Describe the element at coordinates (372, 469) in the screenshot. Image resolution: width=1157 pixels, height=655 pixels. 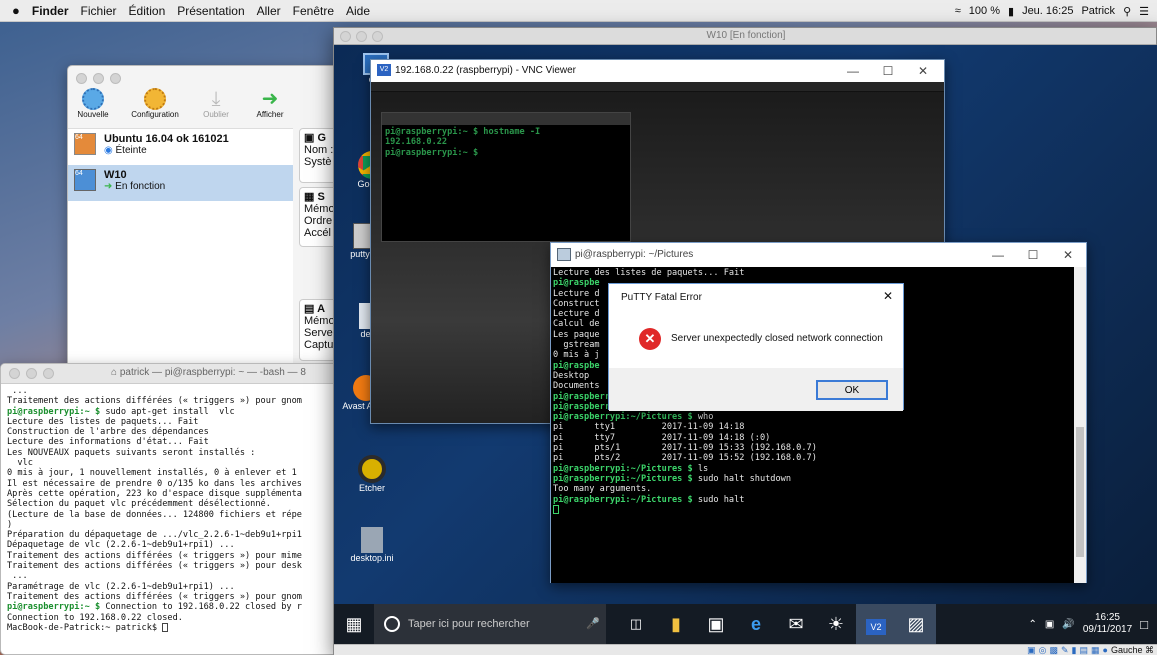
I see `etcher-icon` at that location.